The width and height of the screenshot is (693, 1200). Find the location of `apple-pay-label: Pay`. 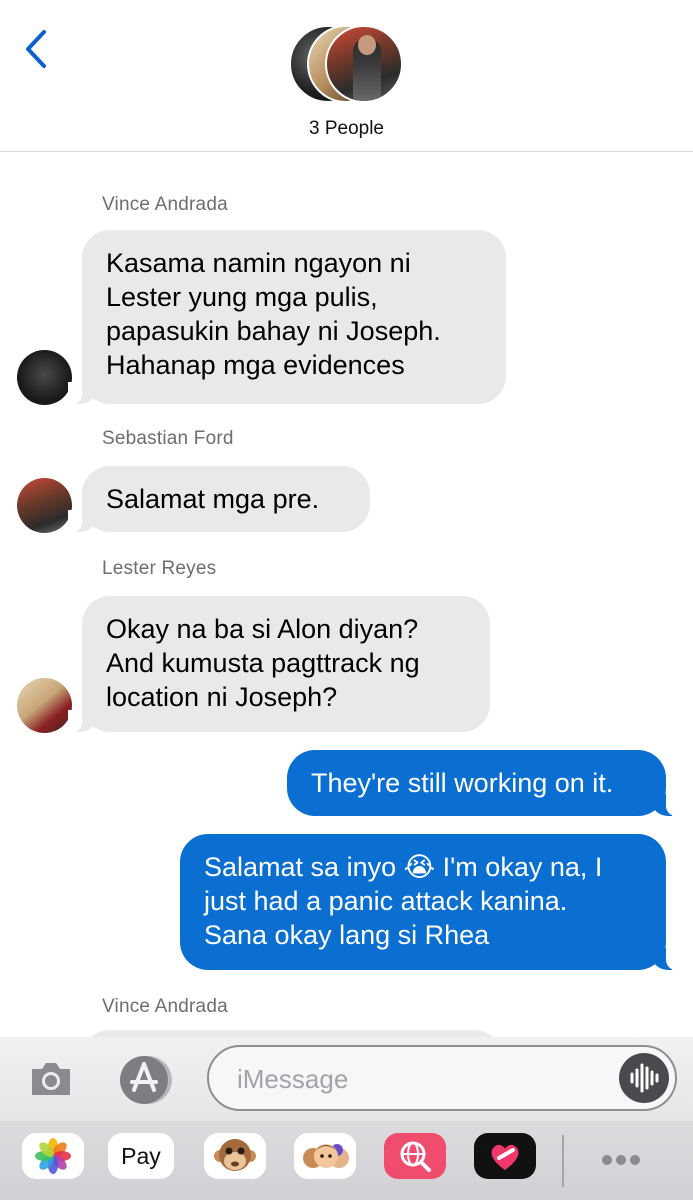

apple-pay-label: Pay is located at coordinates (141, 1155).